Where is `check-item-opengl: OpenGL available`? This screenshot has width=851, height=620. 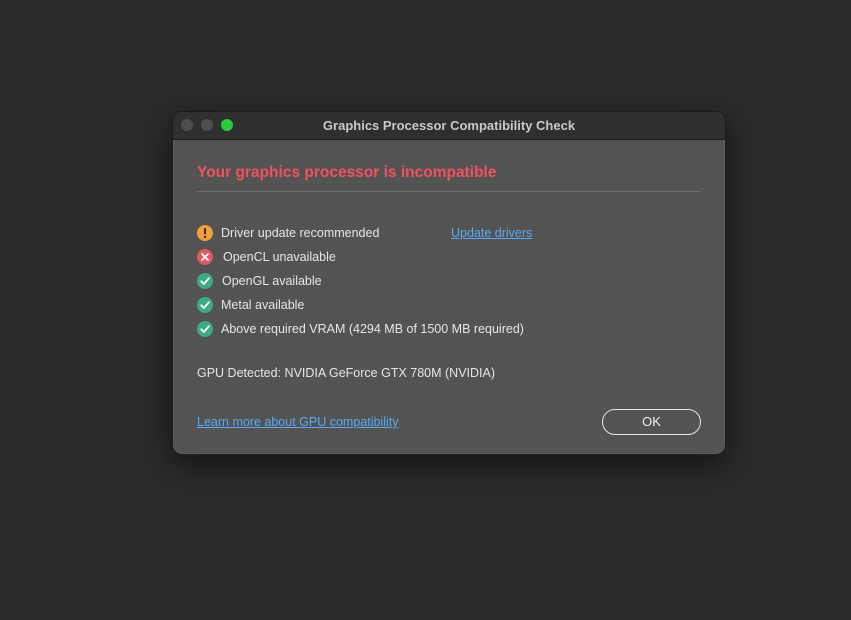
check-item-opengl: OpenGL available is located at coordinates (327, 282).